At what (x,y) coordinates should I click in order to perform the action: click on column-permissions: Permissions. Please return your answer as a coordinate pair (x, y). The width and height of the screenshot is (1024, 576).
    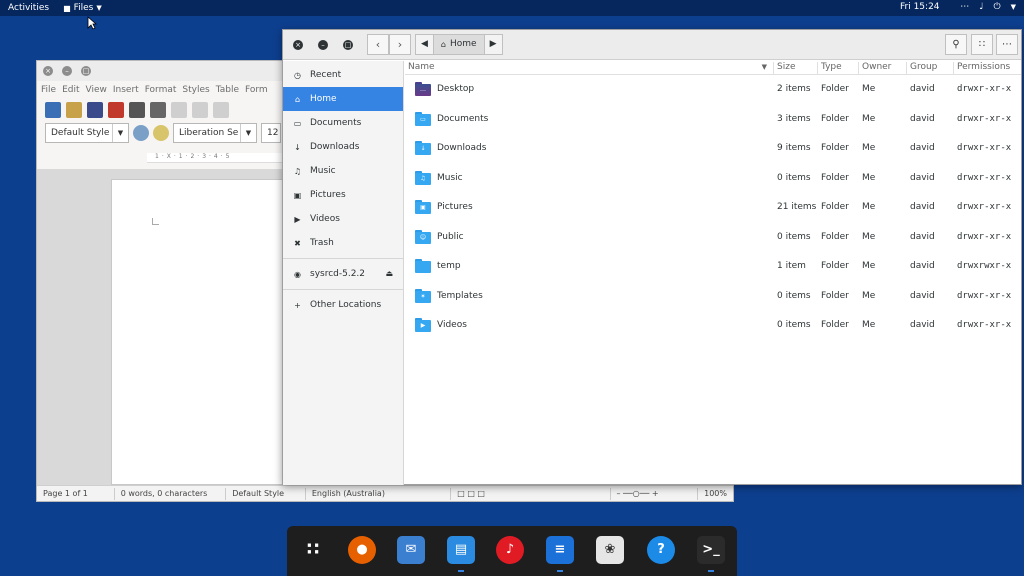
    Looking at the image, I should click on (987, 68).